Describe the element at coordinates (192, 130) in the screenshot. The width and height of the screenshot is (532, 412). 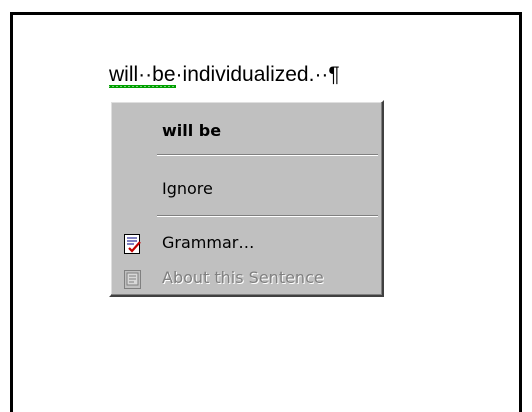
I see `suggestion-label: will be` at that location.